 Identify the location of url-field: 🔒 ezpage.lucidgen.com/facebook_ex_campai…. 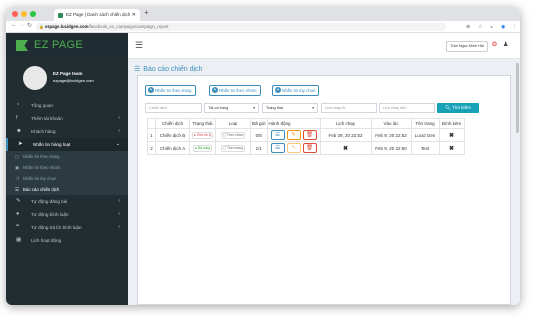
(241, 27).